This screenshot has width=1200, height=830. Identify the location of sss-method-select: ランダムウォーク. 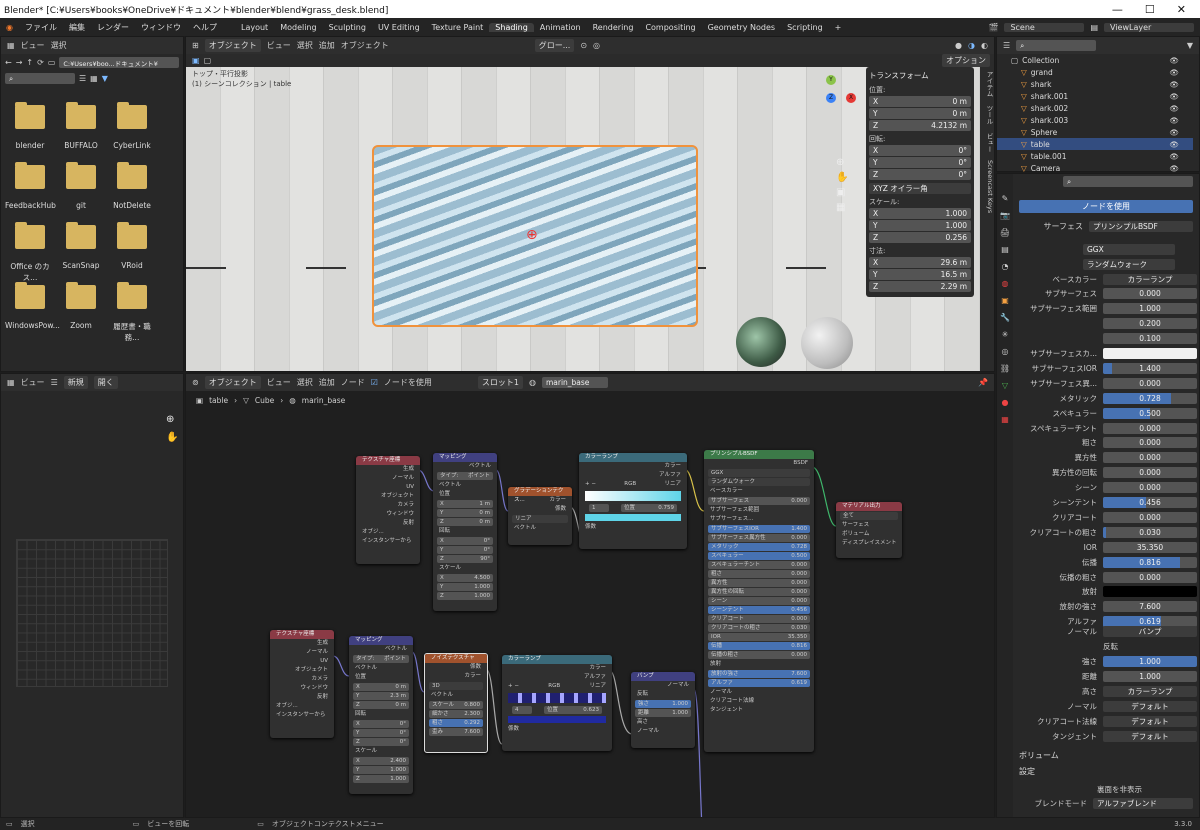
(1129, 264).